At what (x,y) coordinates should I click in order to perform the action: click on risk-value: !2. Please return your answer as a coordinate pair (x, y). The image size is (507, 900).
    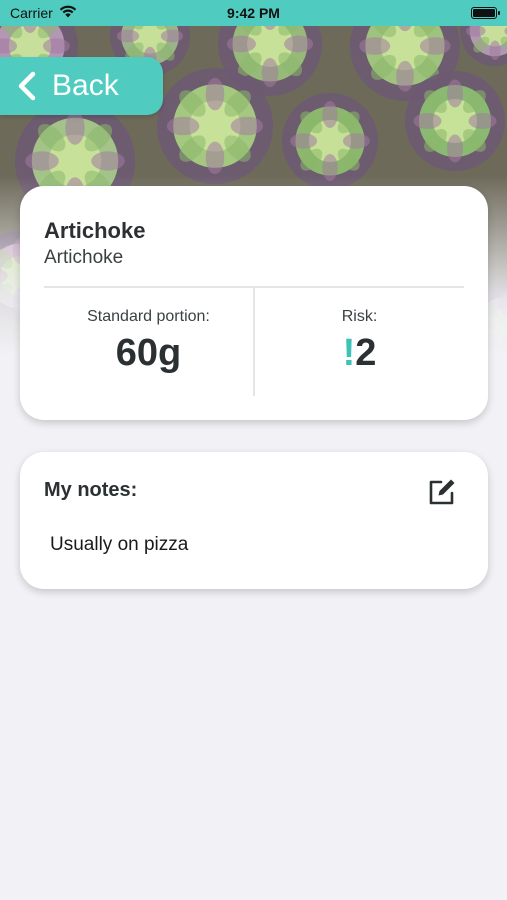
    Looking at the image, I should click on (359, 353).